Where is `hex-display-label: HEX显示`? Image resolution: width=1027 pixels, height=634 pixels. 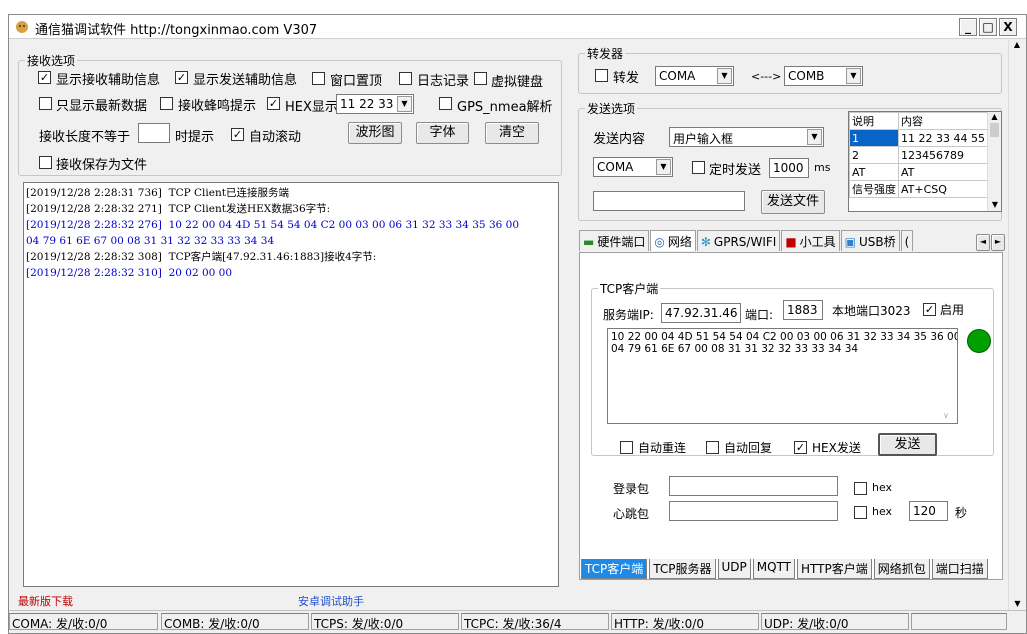 hex-display-label: HEX显示 is located at coordinates (311, 107).